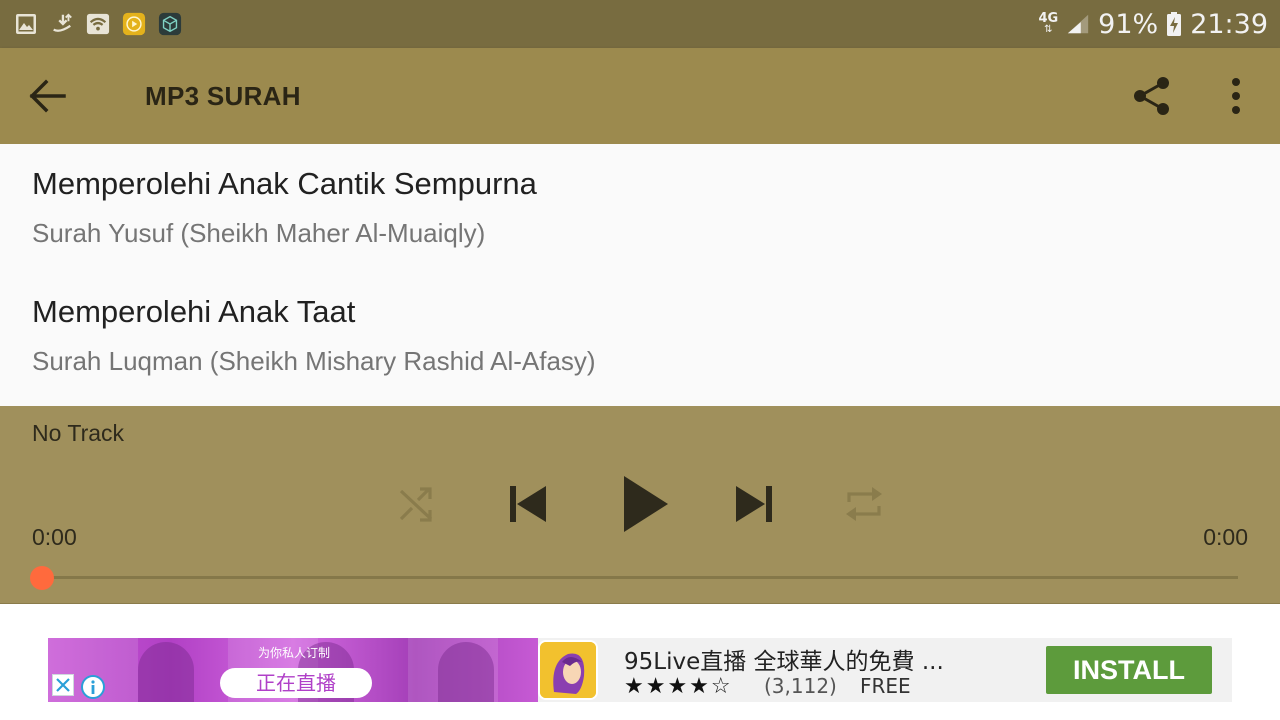 This screenshot has height=720, width=1280. I want to click on app-icon, so click(568, 670).